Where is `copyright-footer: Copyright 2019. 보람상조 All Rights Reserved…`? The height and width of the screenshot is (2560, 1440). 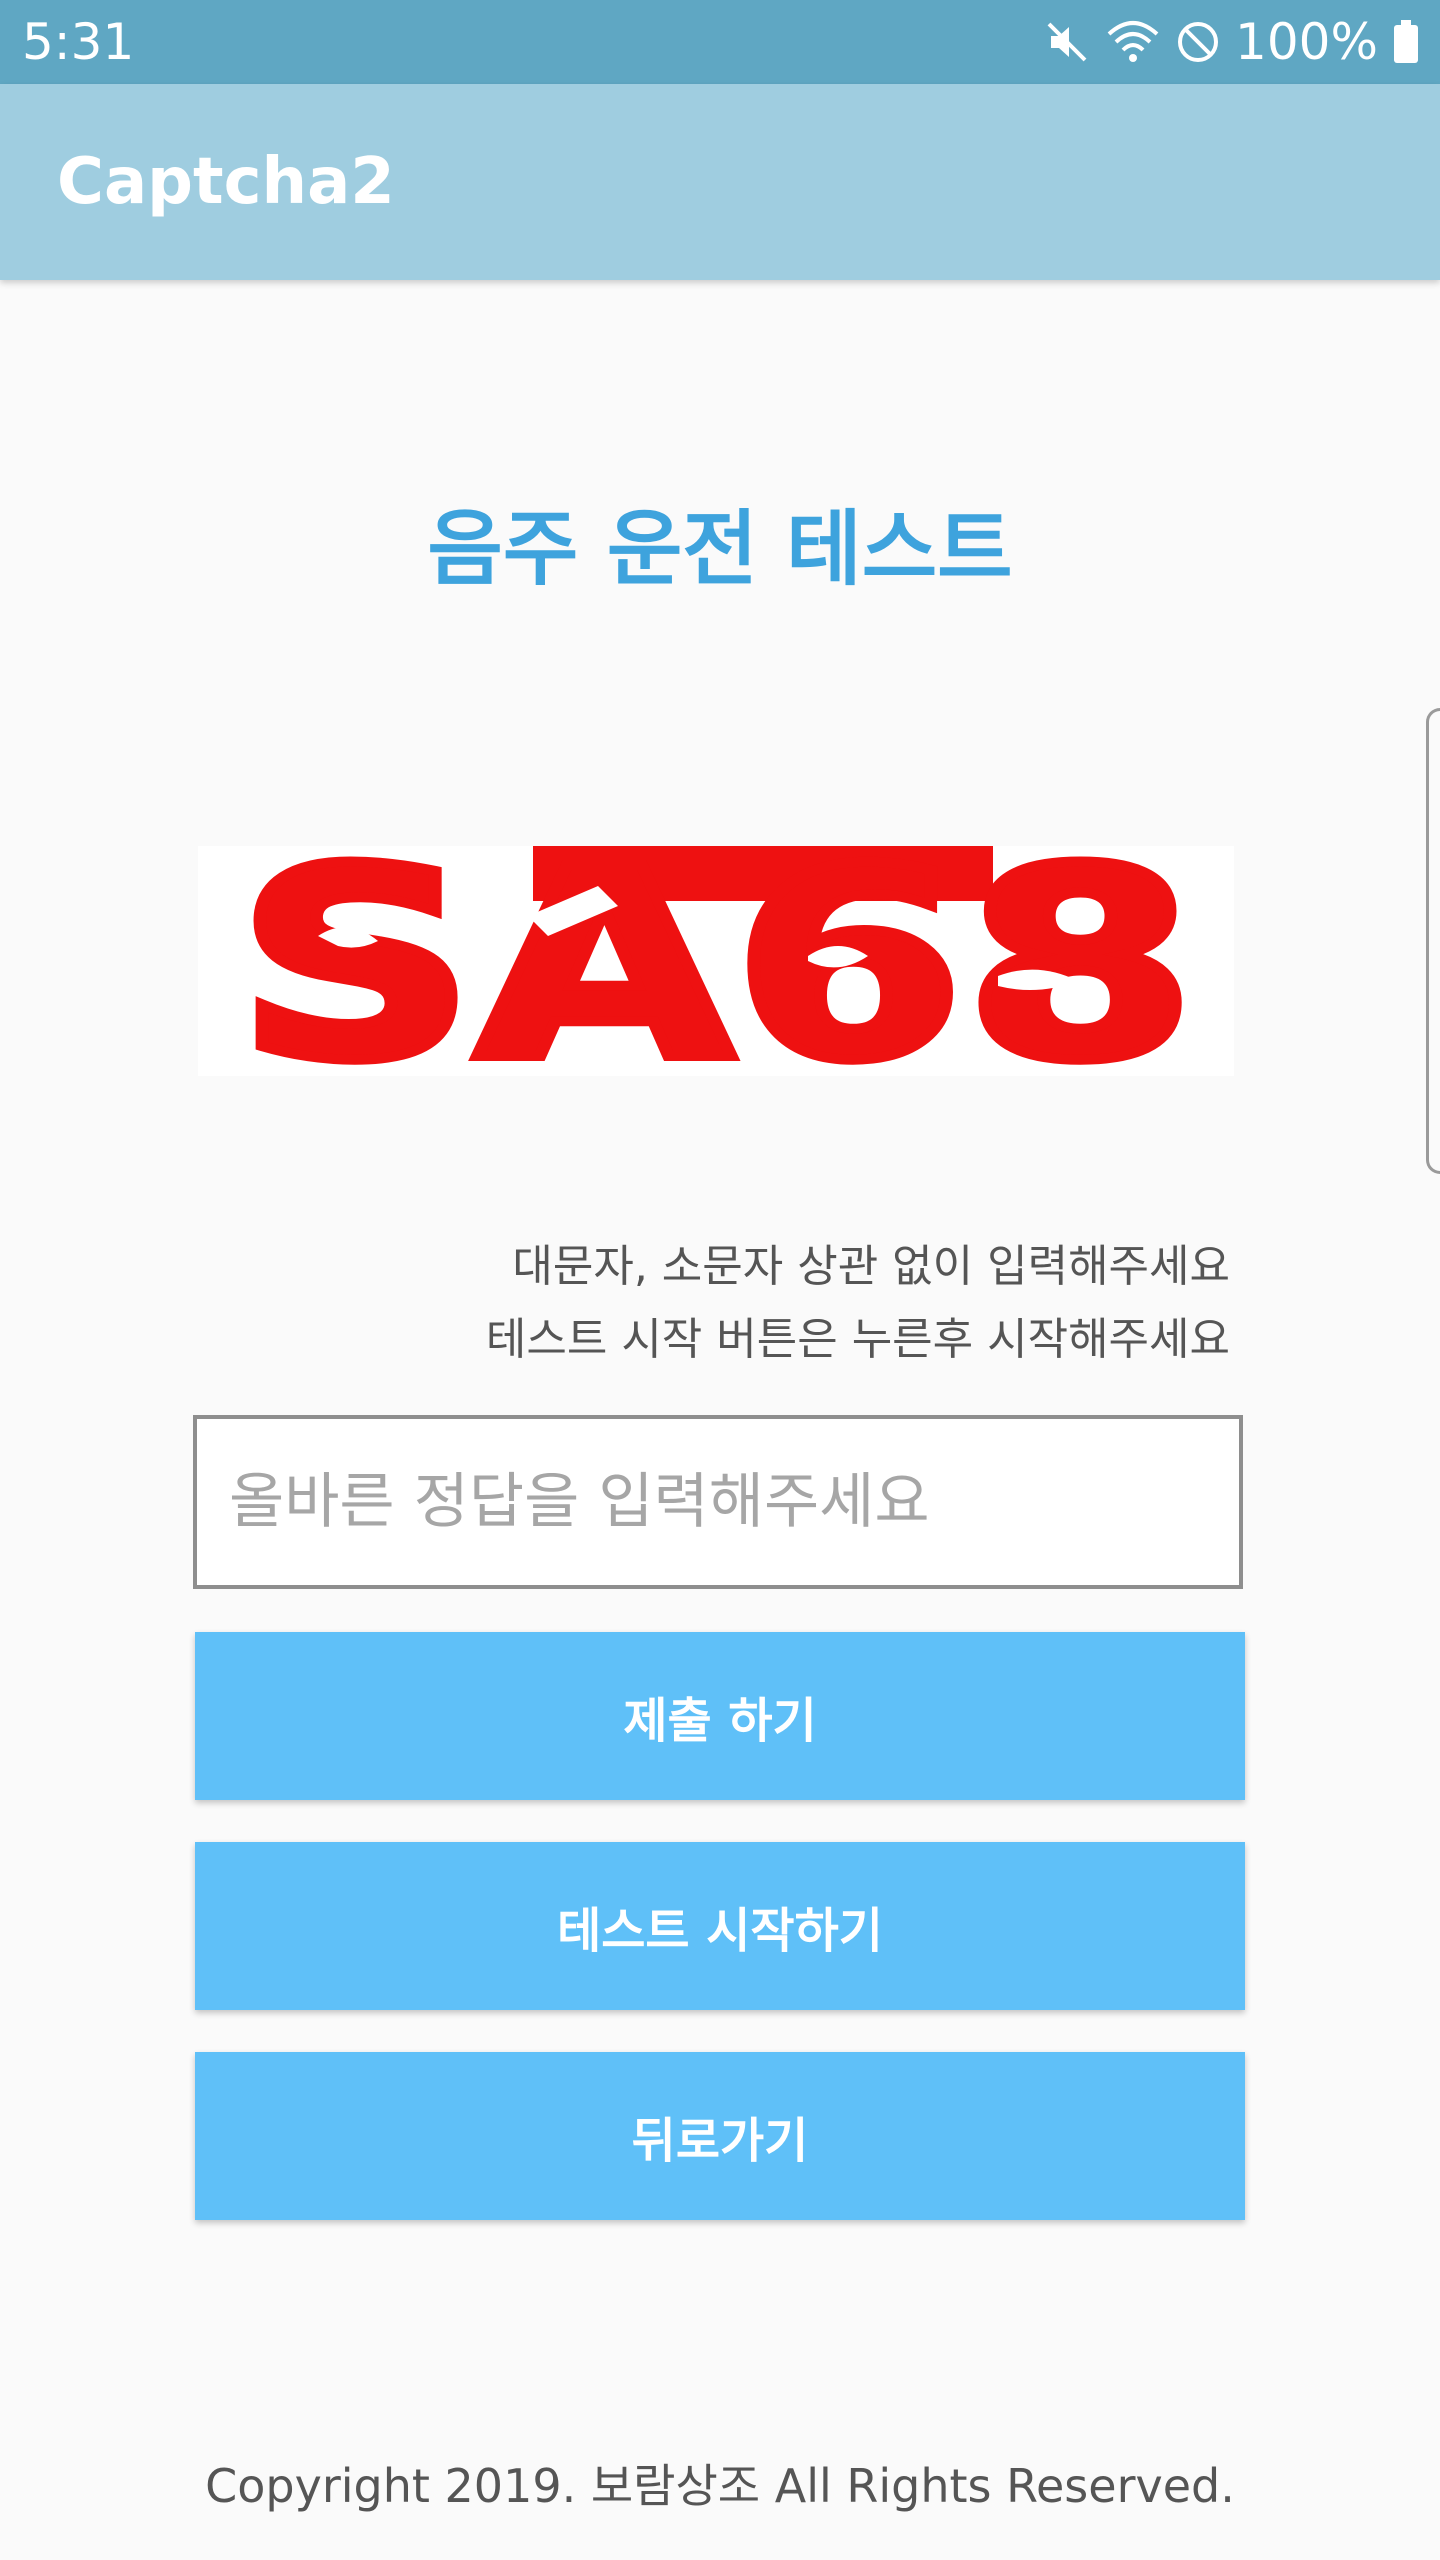
copyright-footer: Copyright 2019. 보람상조 All Rights Reserved… is located at coordinates (720, 2486).